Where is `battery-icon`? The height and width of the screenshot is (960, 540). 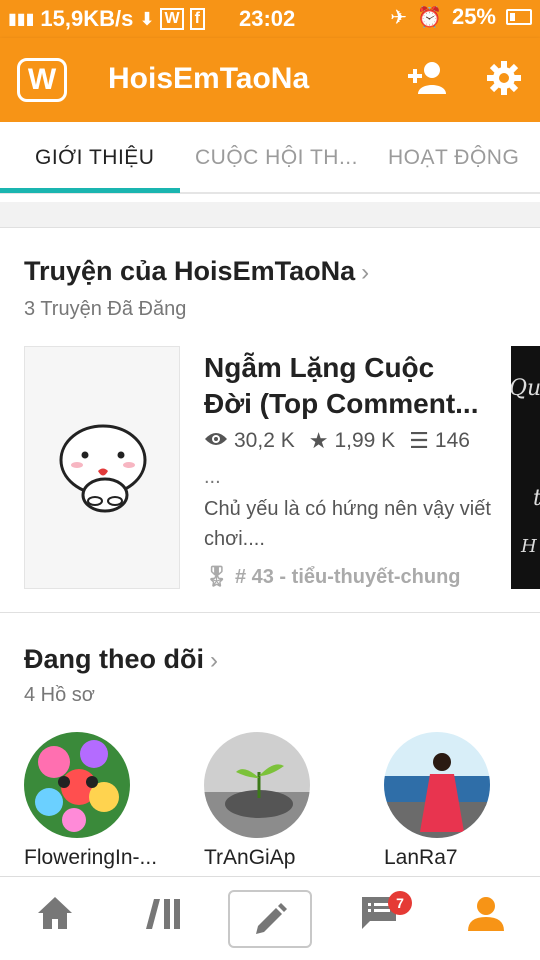
battery-icon is located at coordinates (519, 17).